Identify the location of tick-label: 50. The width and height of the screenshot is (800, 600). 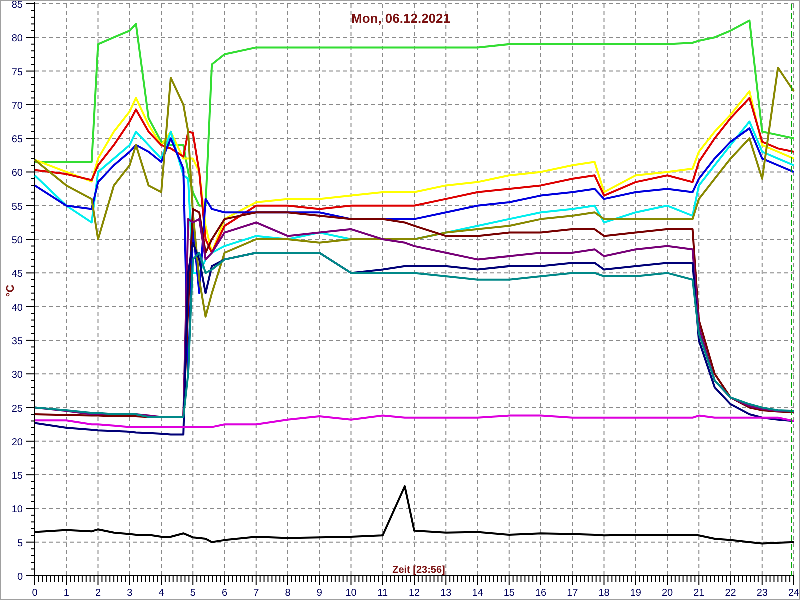
(17, 241).